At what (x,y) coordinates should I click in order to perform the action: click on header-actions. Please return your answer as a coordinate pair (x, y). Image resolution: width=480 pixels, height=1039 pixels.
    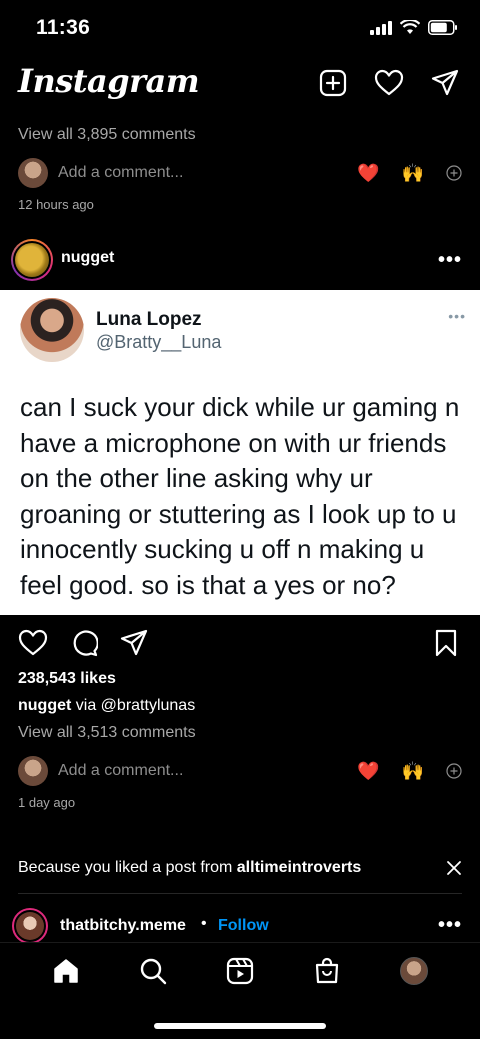
    Looking at the image, I should click on (389, 83).